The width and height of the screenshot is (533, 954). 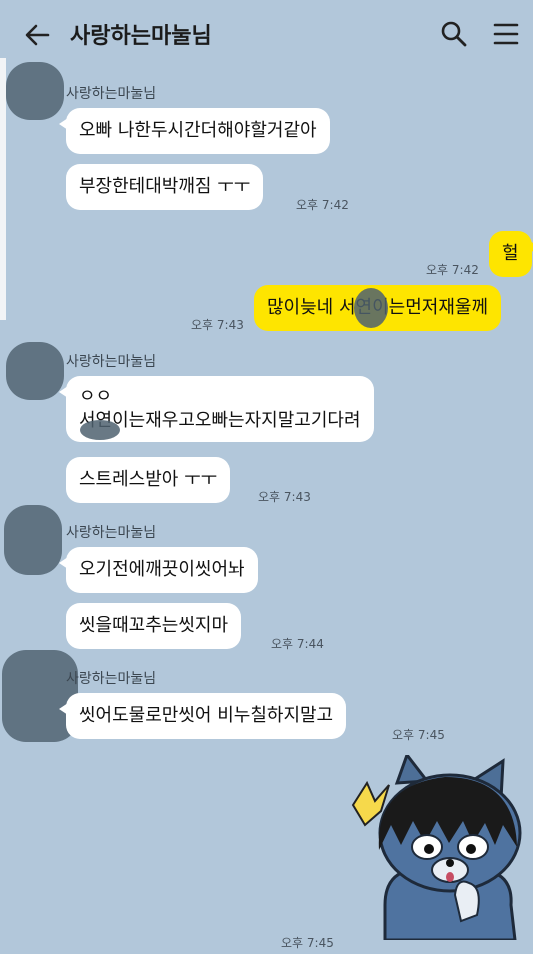 What do you see at coordinates (506, 34) in the screenshot?
I see `menu-icon` at bounding box center [506, 34].